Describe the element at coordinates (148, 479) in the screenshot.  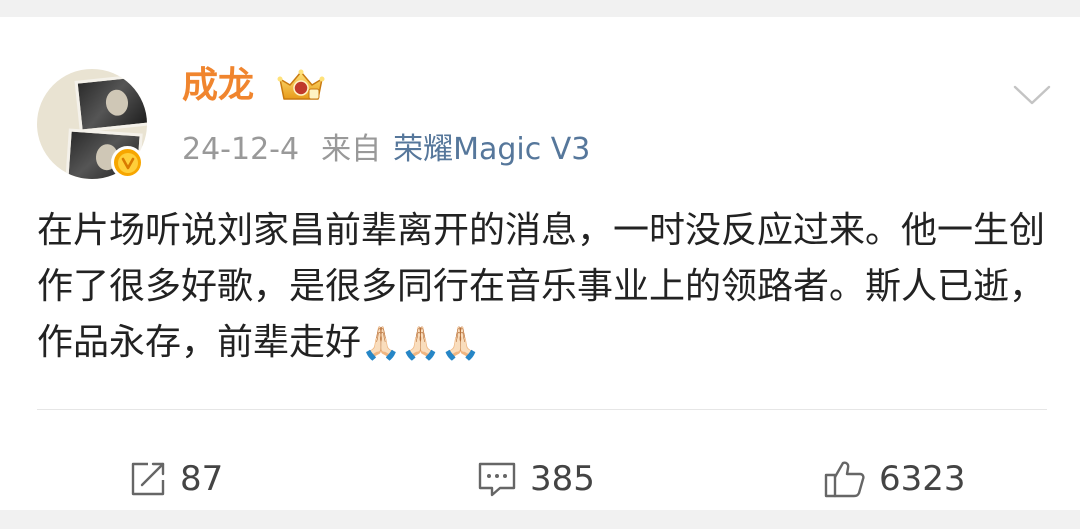
I see `repost-icon` at that location.